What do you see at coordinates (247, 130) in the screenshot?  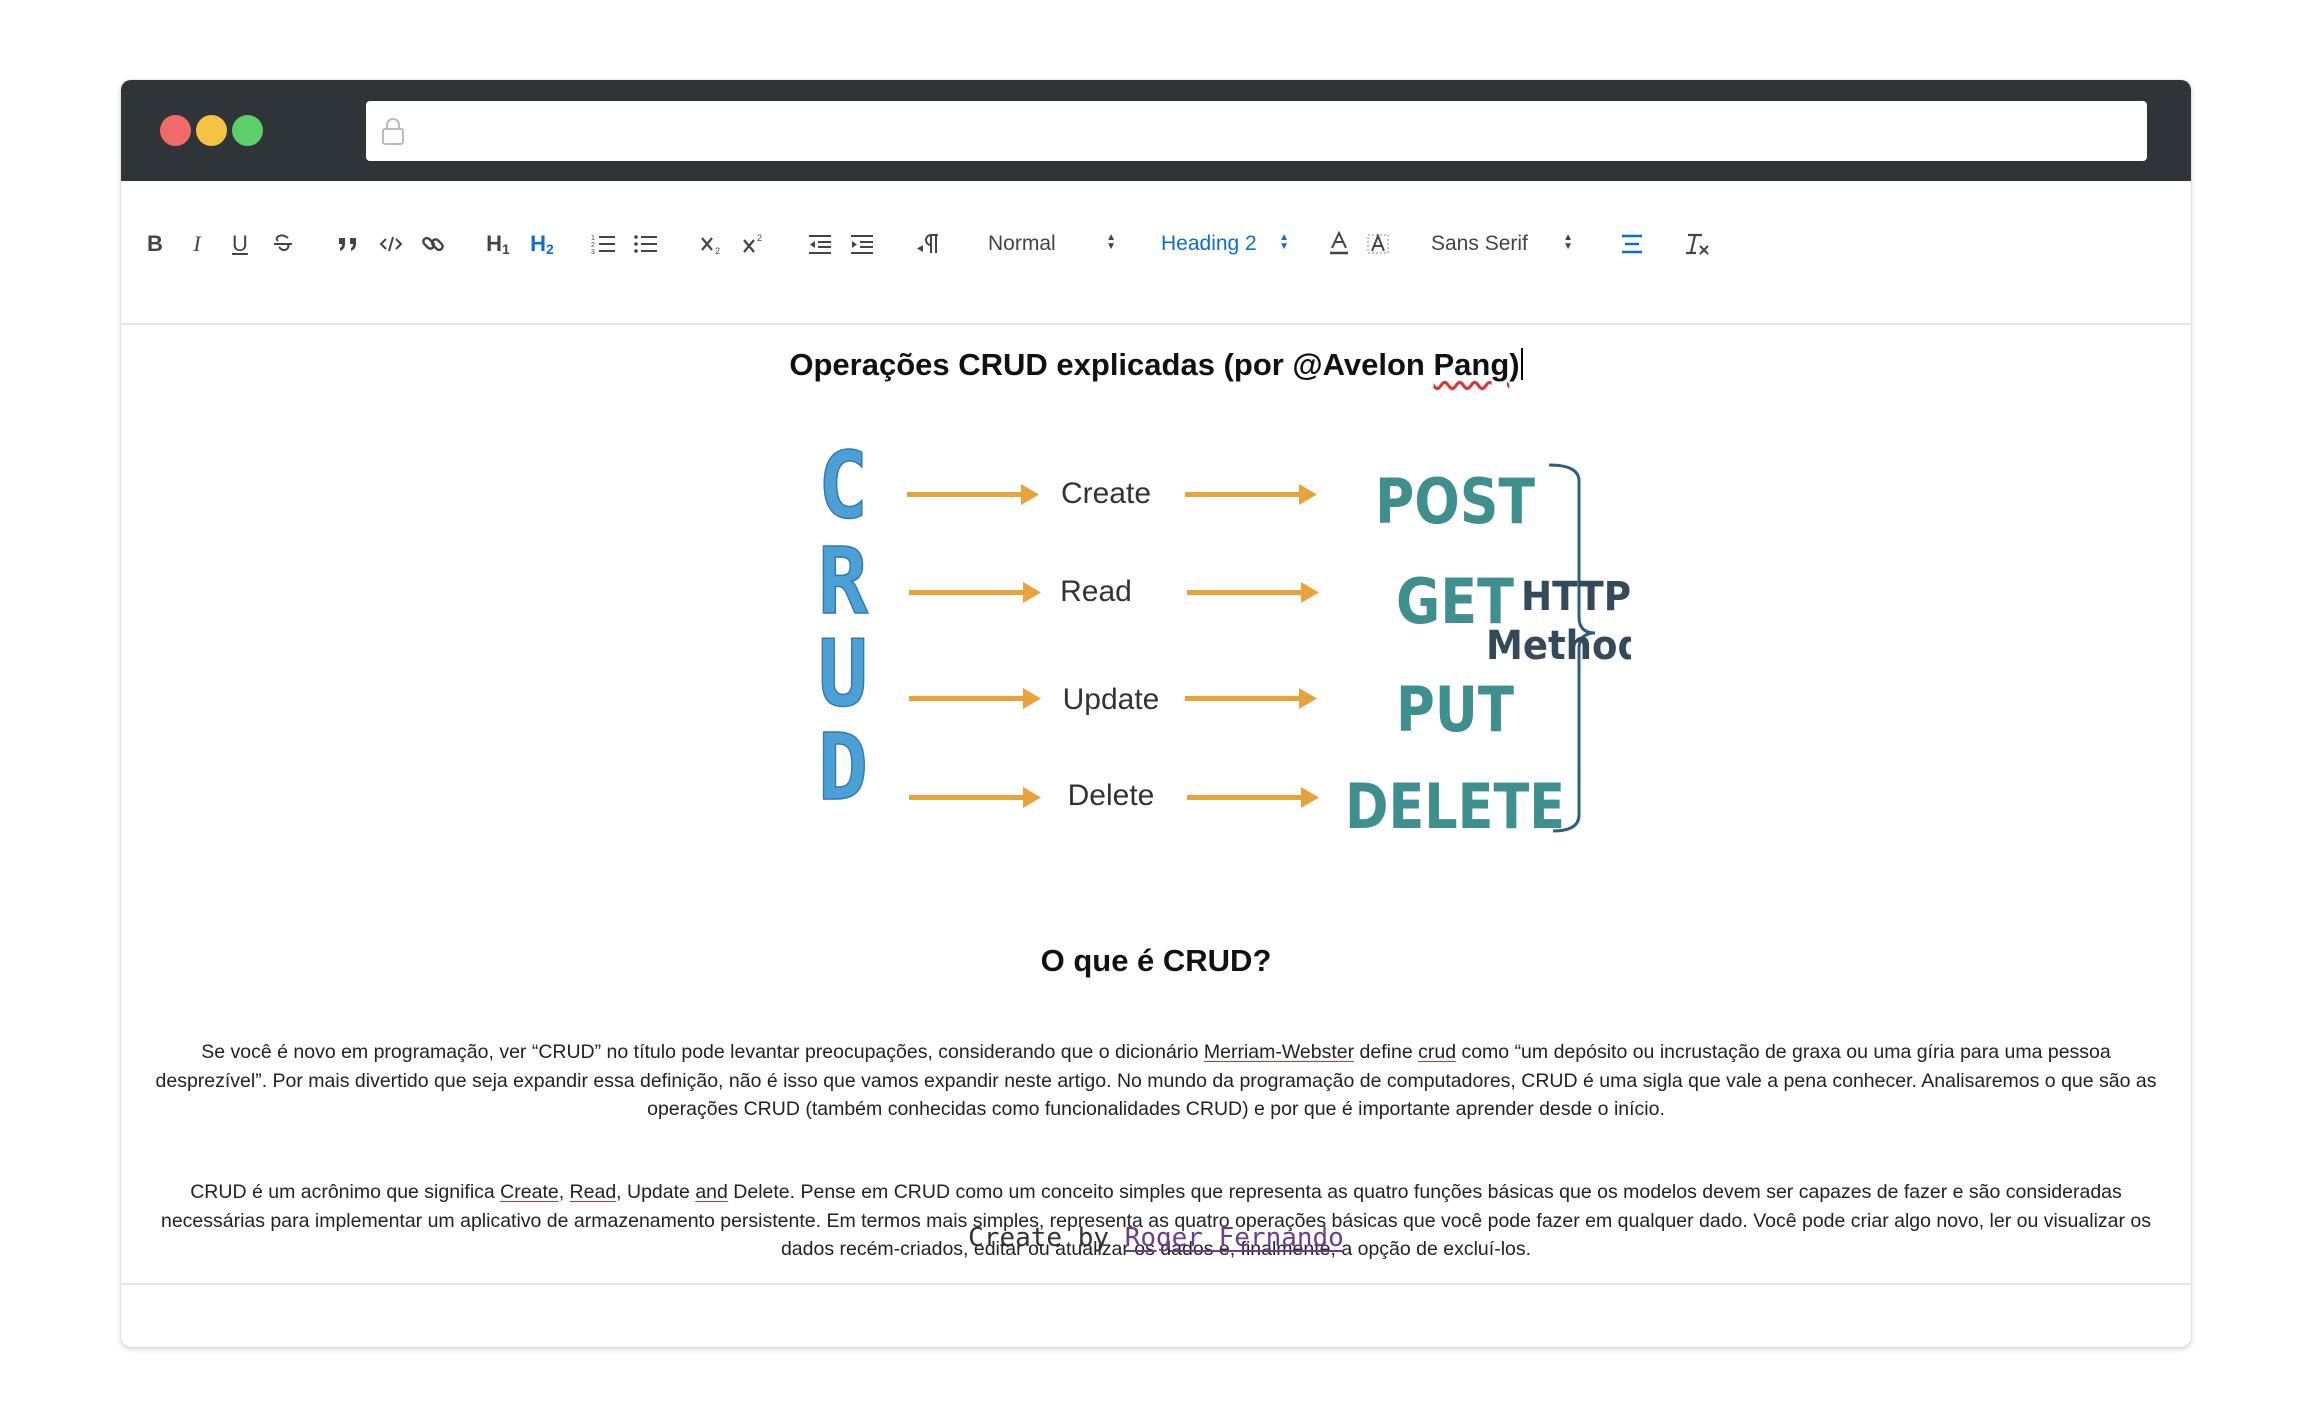 I see `maximize-window-button` at bounding box center [247, 130].